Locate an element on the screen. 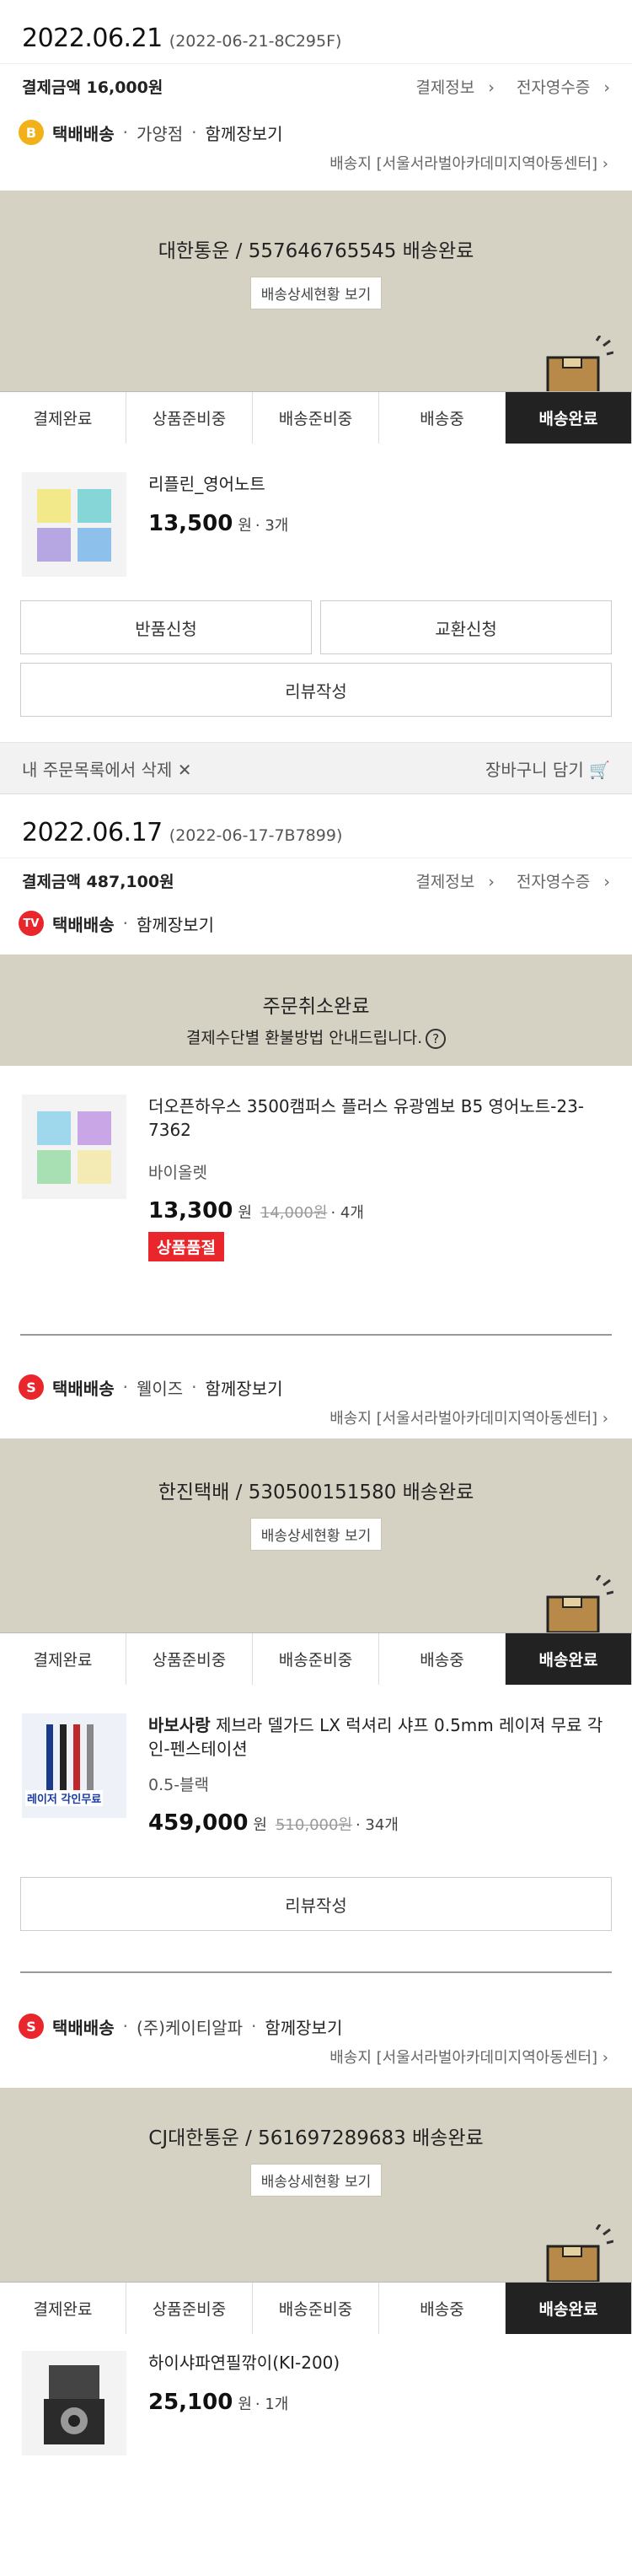  order-header: 2022.06.21 (2022-06-21-8C295F) is located at coordinates (316, 32).